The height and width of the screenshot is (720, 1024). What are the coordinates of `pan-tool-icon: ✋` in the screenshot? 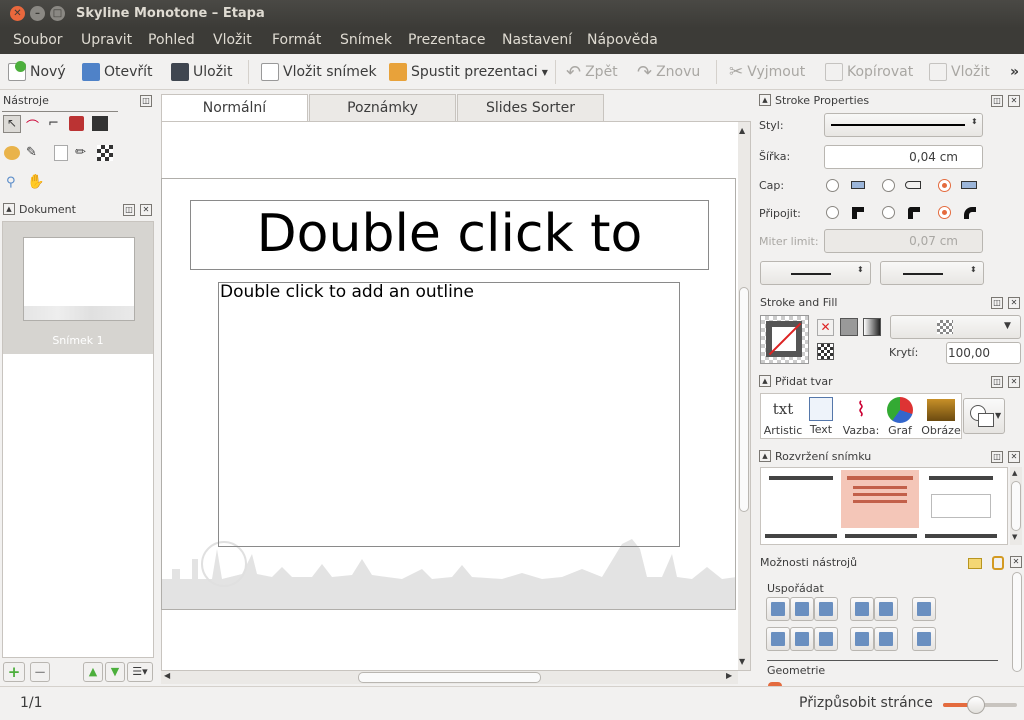 It's located at (35, 182).